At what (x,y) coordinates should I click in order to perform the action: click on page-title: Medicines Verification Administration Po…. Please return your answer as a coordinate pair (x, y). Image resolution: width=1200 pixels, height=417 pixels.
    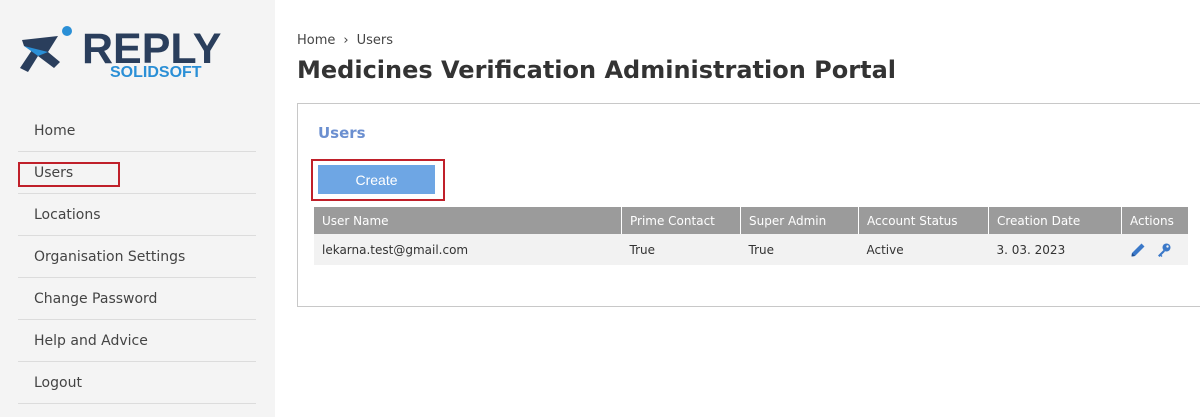
    Looking at the image, I should click on (596, 70).